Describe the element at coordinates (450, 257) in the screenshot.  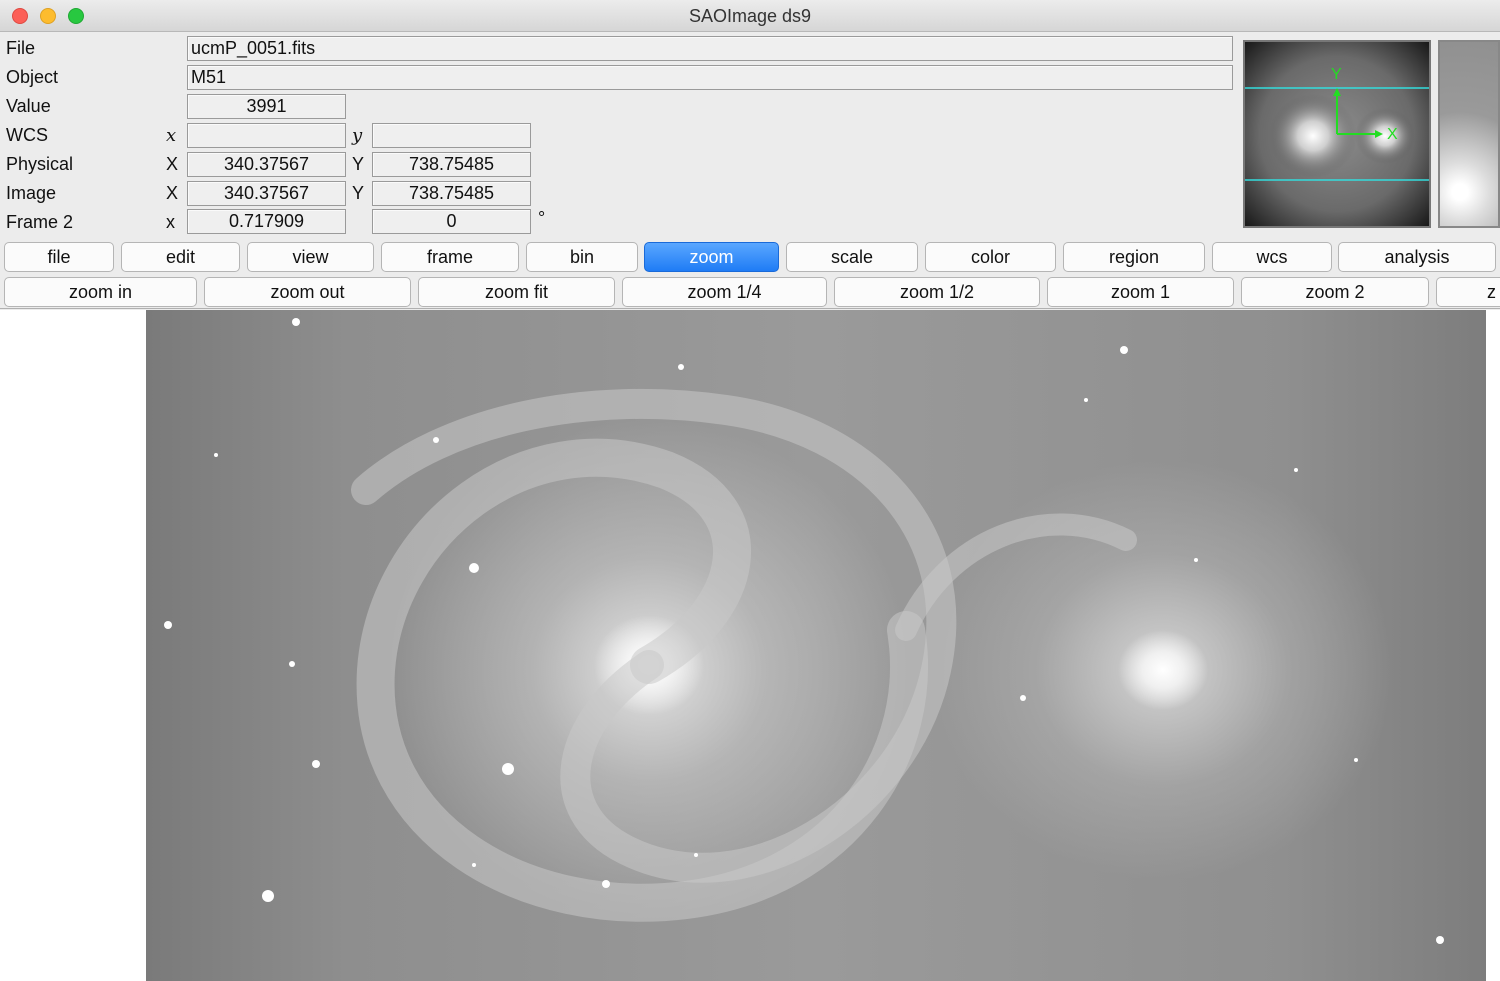
I see `menu-button-frame: frame` at that location.